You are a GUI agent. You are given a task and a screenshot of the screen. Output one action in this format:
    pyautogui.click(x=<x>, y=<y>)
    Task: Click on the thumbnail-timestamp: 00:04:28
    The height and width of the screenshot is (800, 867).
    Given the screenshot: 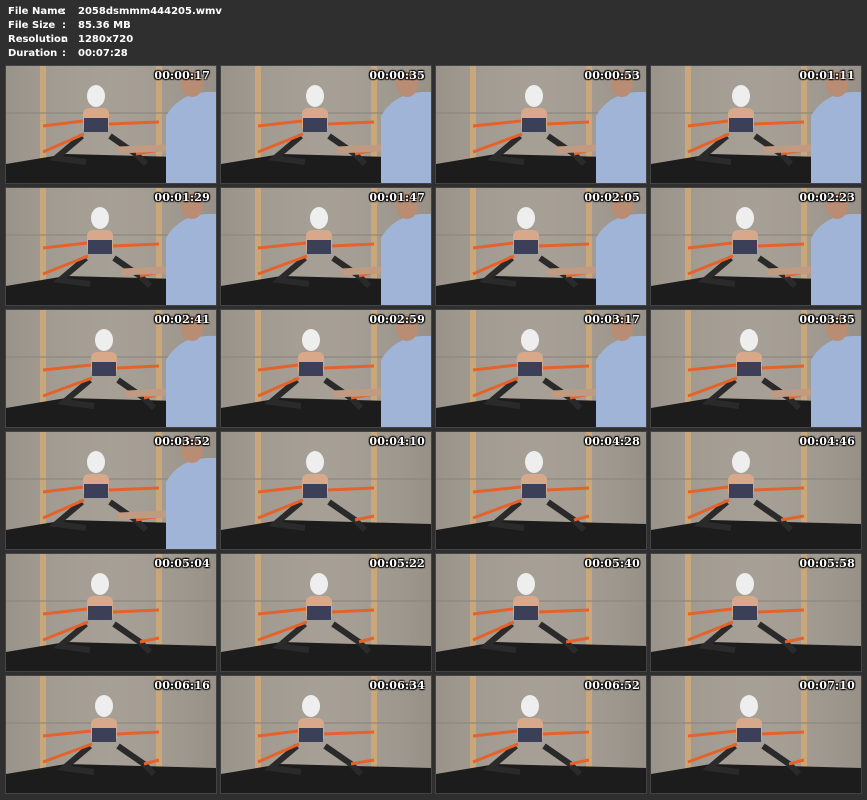 What is the action you would take?
    pyautogui.click(x=612, y=441)
    